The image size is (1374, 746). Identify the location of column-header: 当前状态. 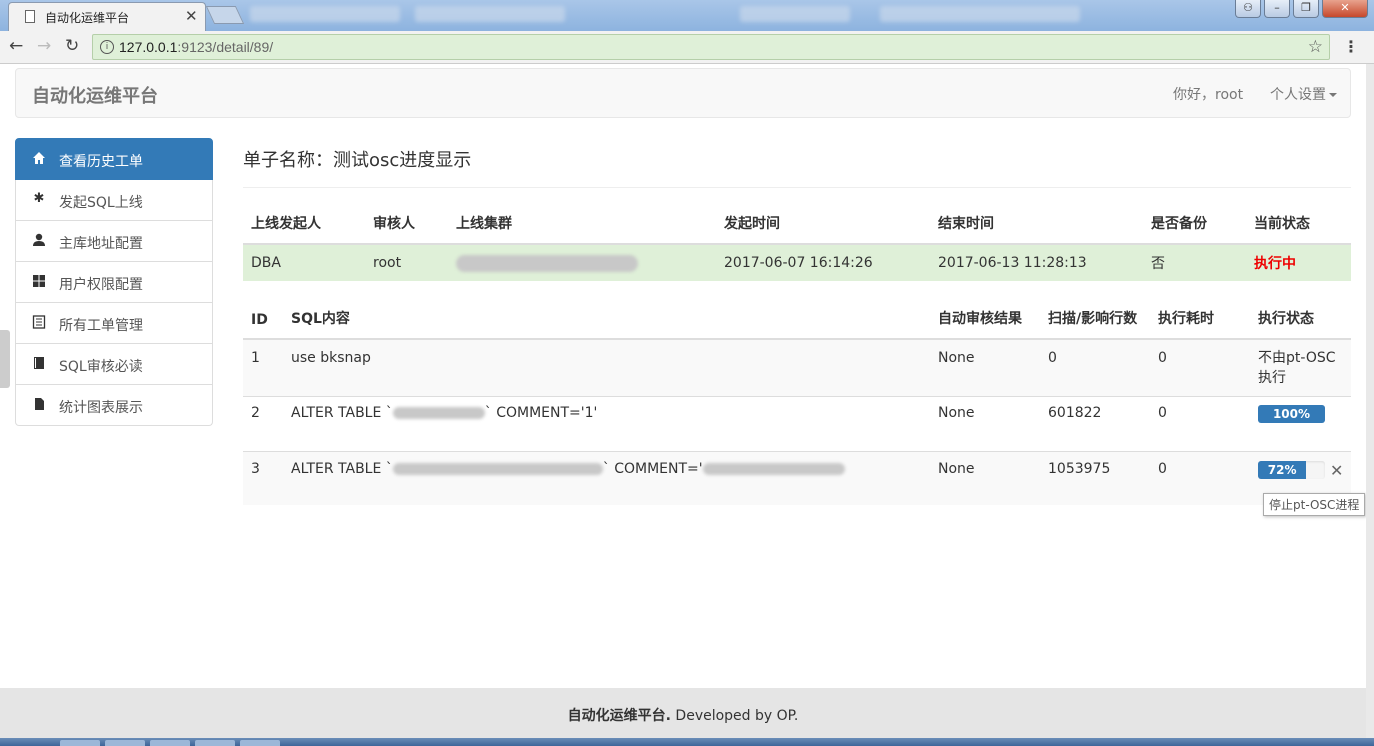
(1298, 226).